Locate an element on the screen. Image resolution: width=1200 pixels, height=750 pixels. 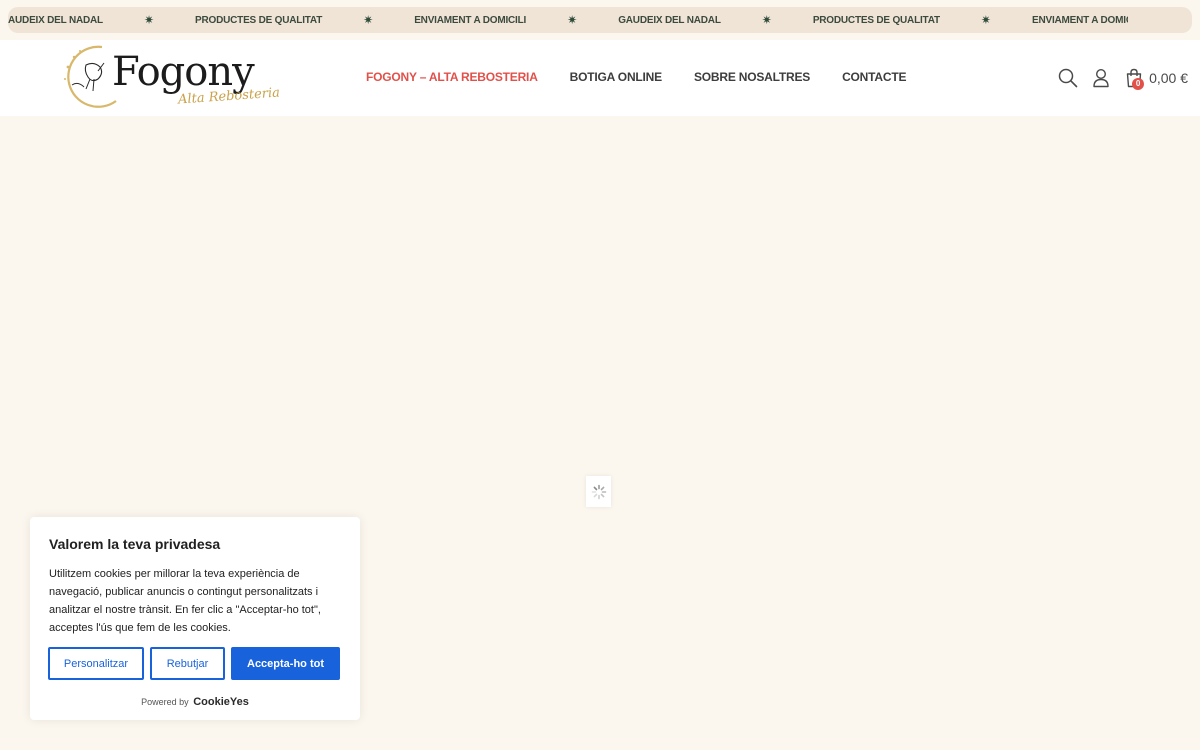
account-button is located at coordinates (1101, 78).